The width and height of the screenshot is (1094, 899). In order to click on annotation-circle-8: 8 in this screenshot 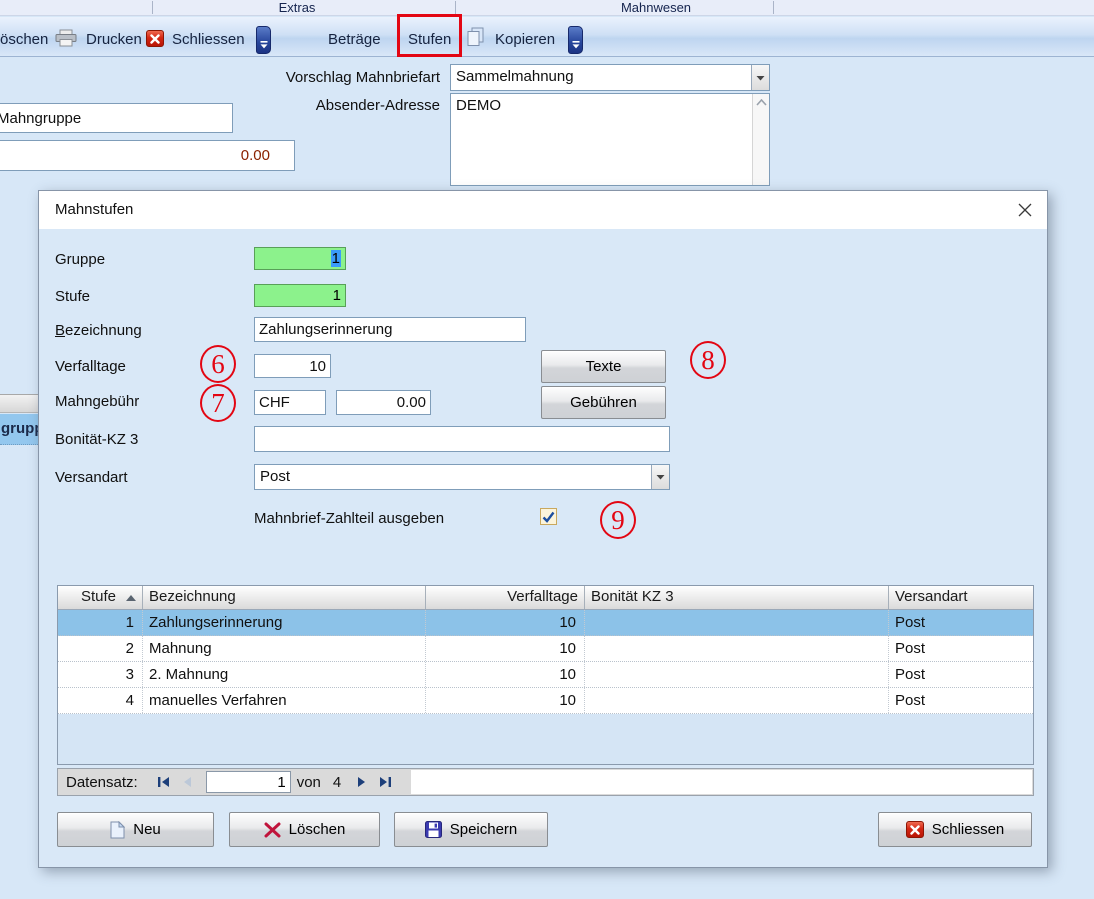, I will do `click(708, 360)`.